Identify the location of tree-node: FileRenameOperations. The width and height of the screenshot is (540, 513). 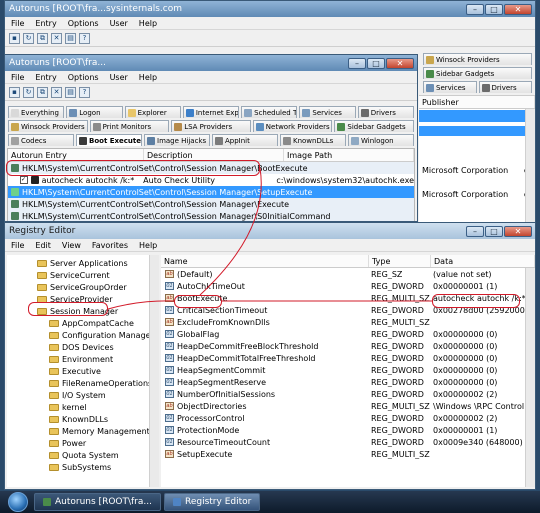
(82, 383).